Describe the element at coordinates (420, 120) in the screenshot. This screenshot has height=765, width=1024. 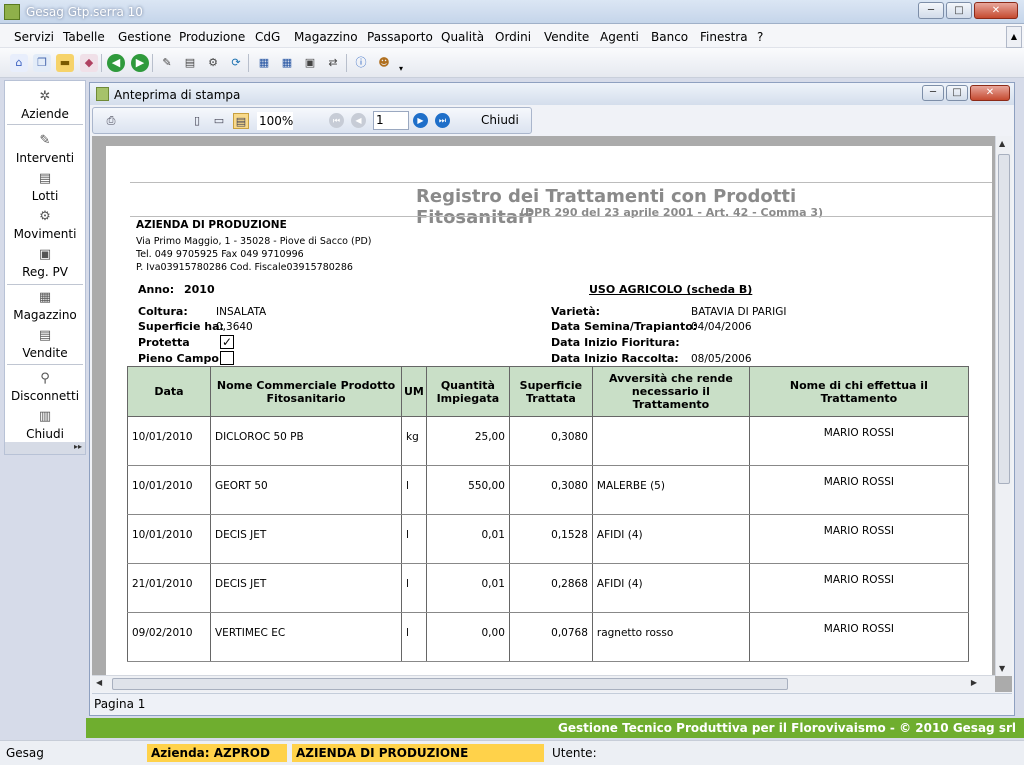
I see `next-page-icon: ▶` at that location.